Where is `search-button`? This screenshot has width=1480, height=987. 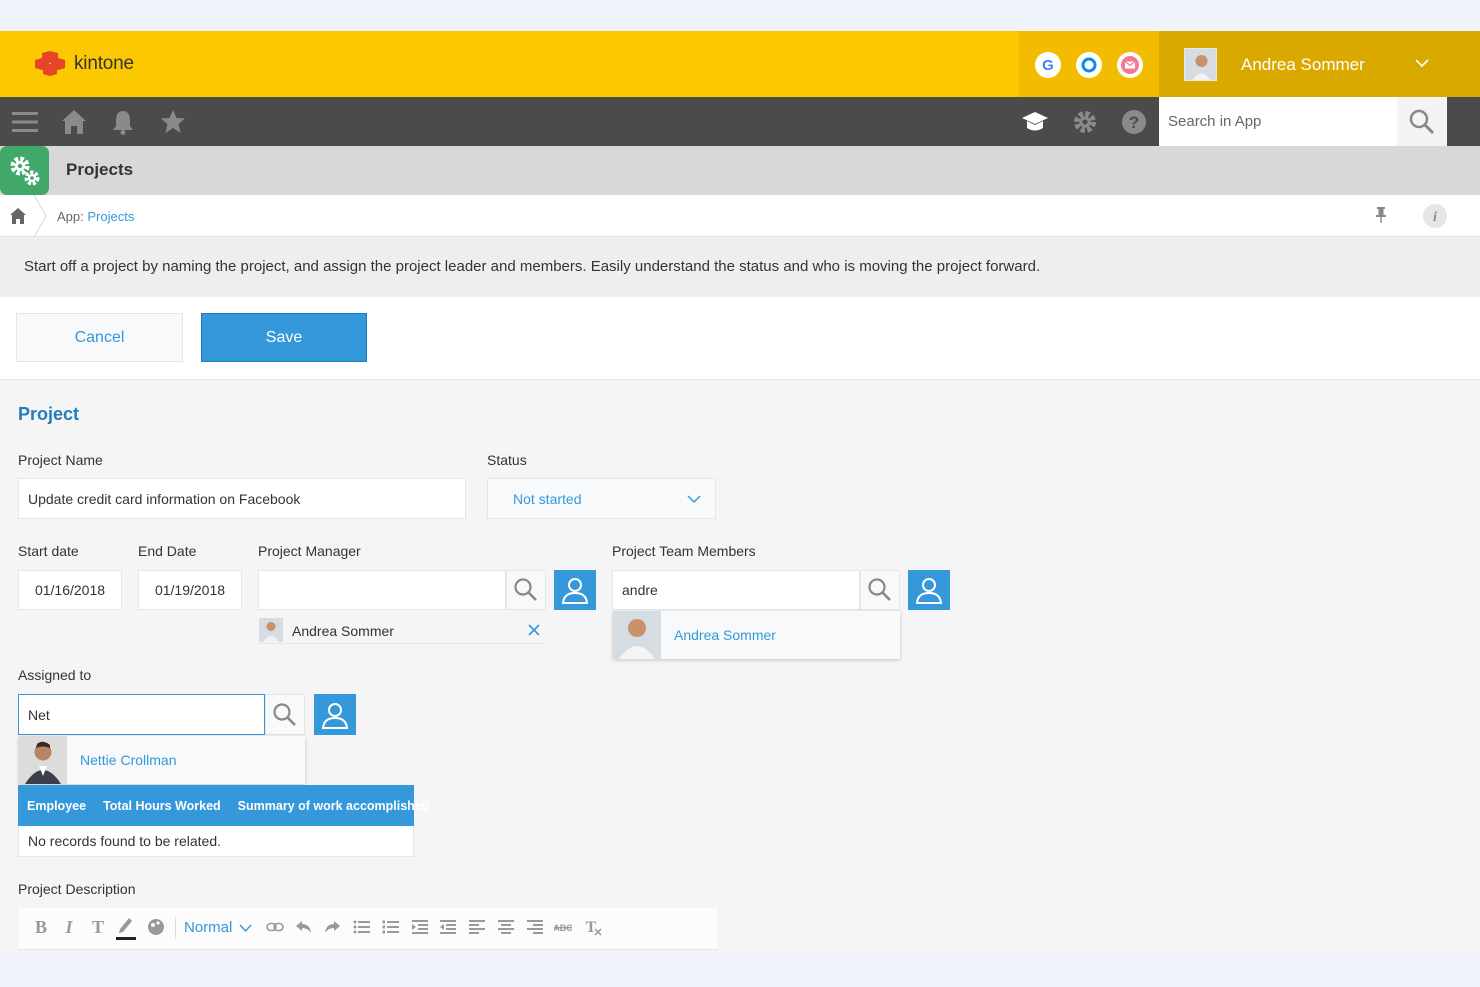
search-button is located at coordinates (1422, 121).